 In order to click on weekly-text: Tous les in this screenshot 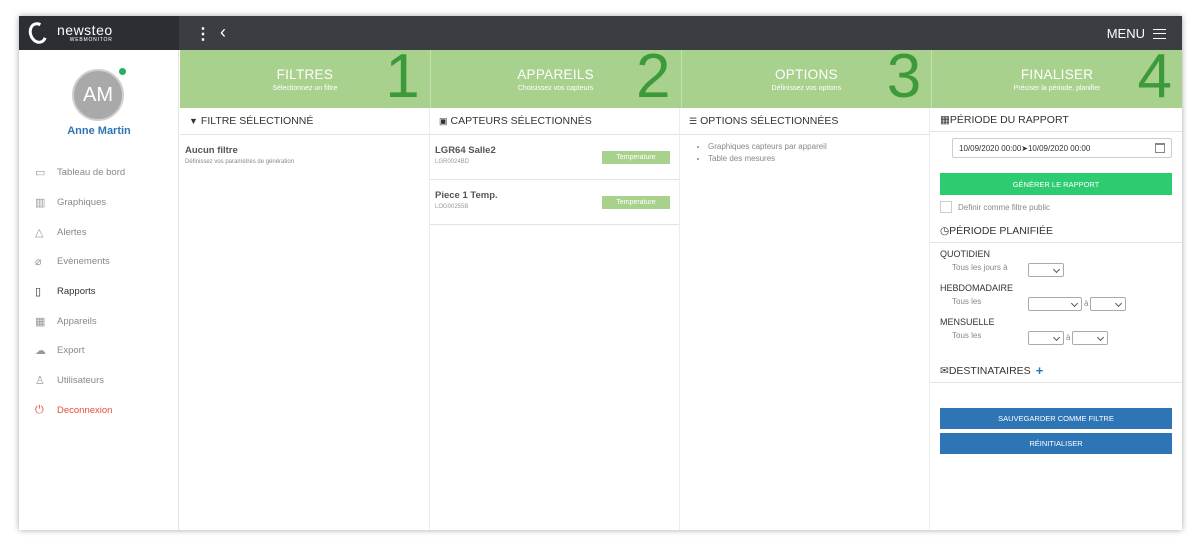, I will do `click(967, 301)`.